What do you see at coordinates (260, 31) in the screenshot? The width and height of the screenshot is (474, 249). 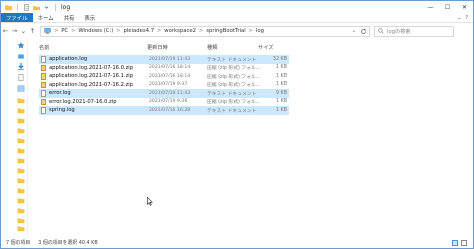 I see `breadcrumb-log: log` at bounding box center [260, 31].